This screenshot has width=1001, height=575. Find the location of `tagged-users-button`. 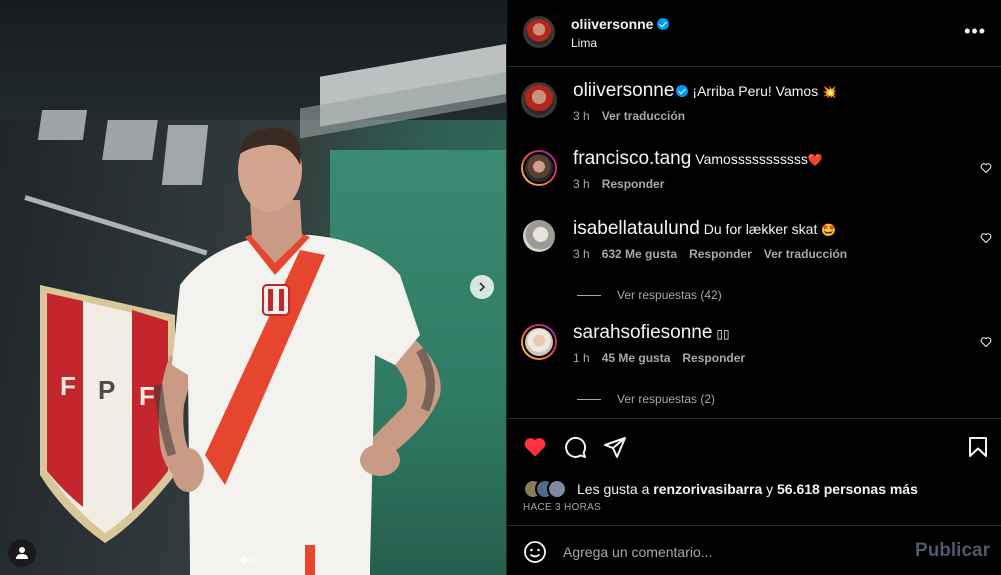

tagged-users-button is located at coordinates (22, 553).